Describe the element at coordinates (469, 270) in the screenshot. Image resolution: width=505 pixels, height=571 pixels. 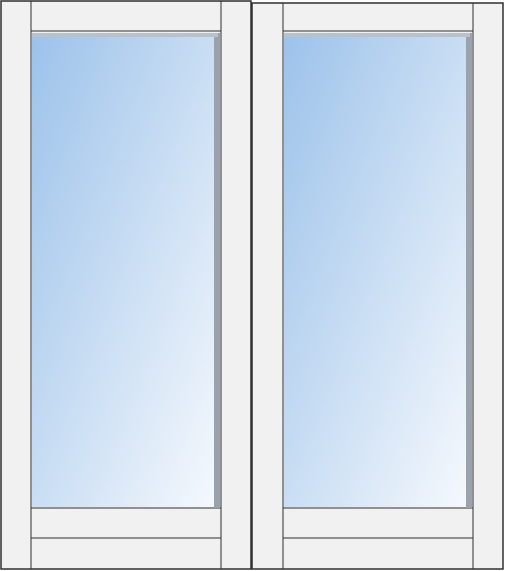
I see `right-glass-shadow-right` at that location.